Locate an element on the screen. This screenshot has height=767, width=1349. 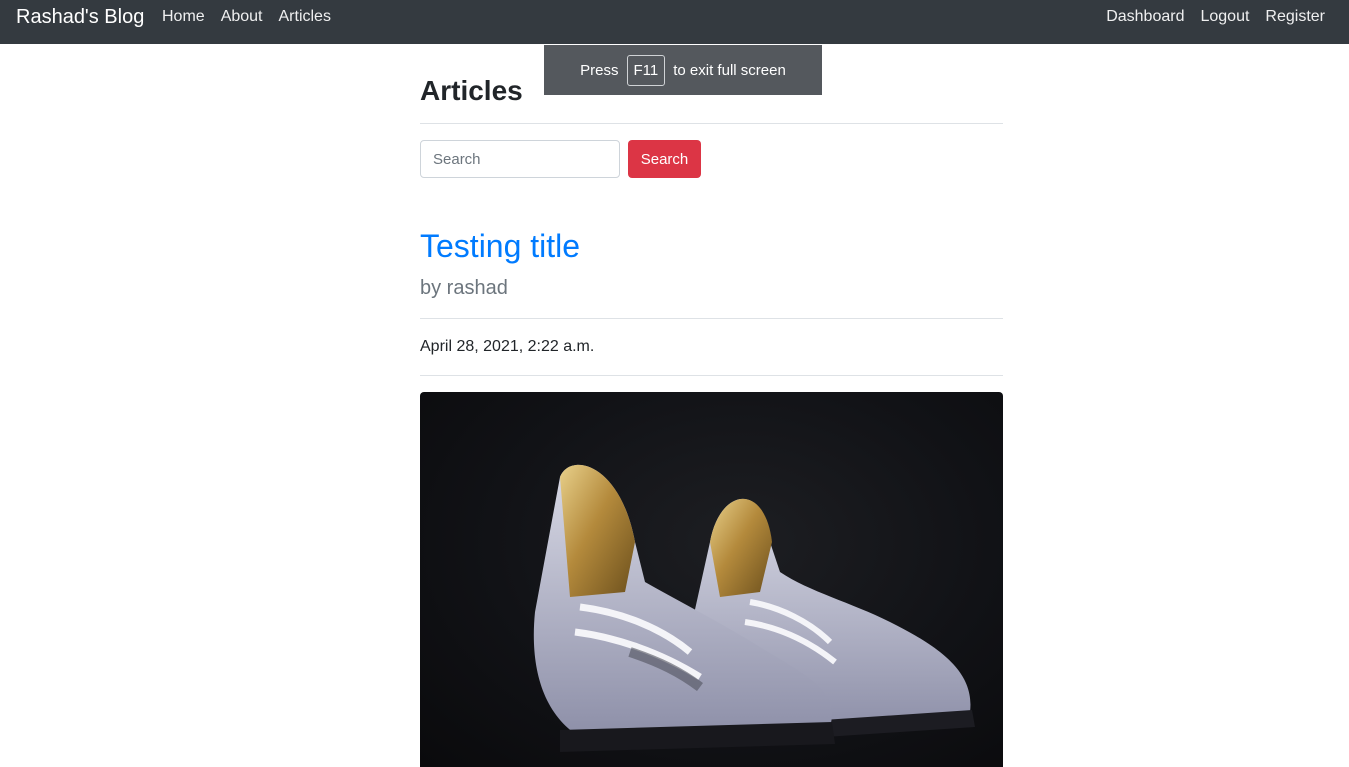
article-title-link: Testing title is located at coordinates (500, 246).